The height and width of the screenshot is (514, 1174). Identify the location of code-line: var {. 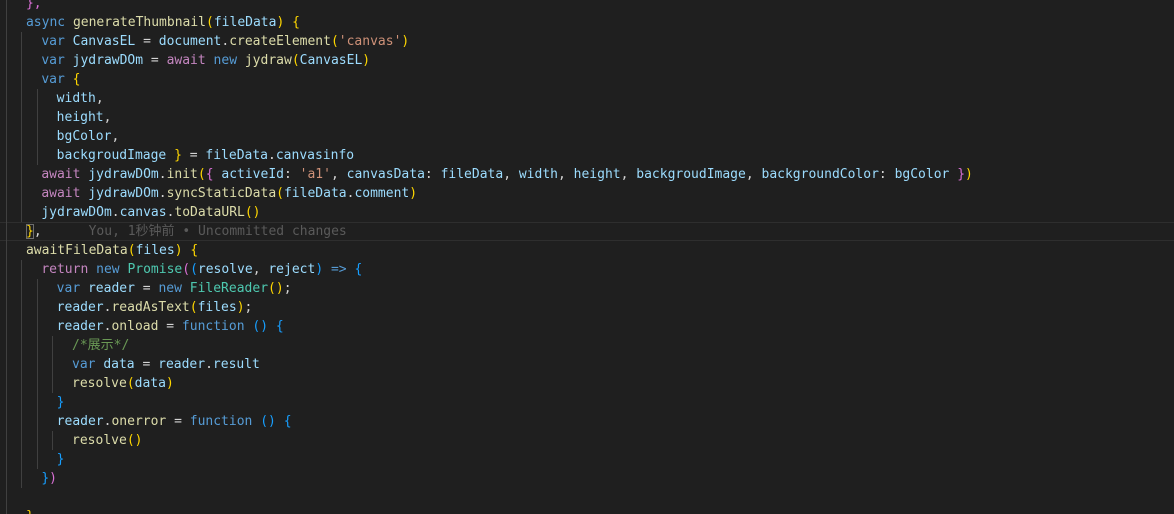
(589, 79).